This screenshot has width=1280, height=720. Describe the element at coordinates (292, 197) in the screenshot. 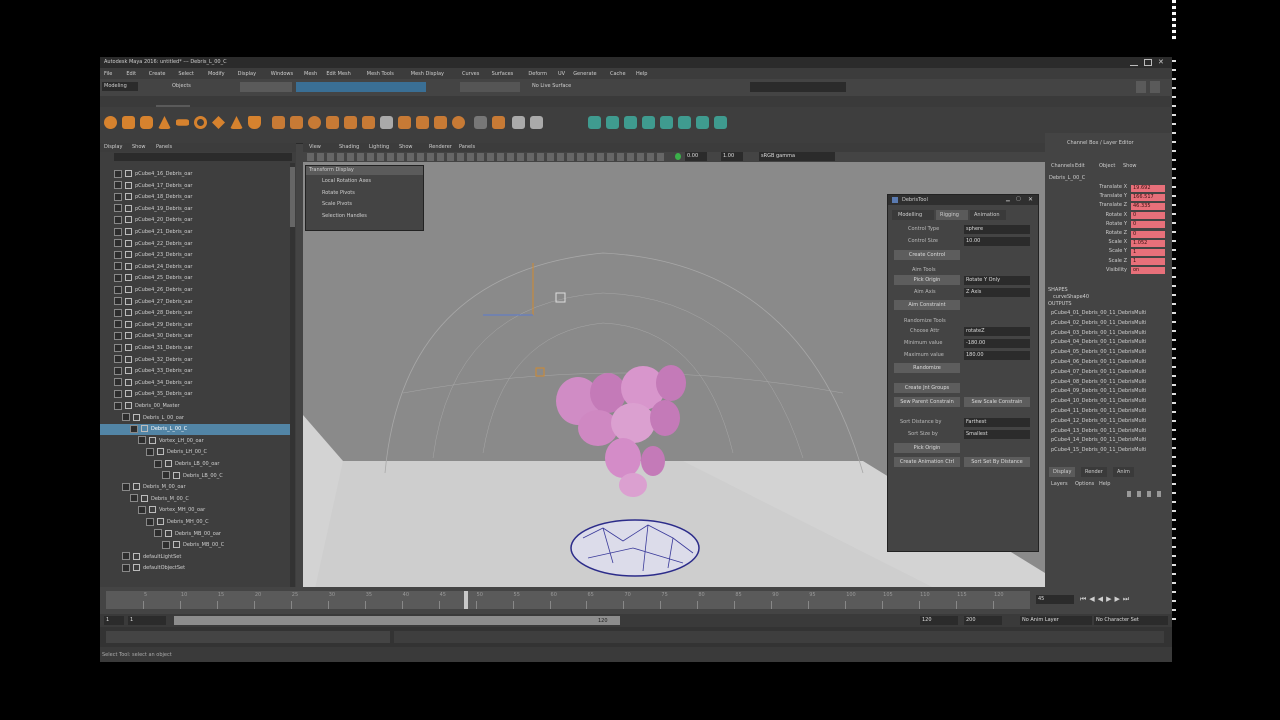

I see `outliner-scroll-thumb` at that location.